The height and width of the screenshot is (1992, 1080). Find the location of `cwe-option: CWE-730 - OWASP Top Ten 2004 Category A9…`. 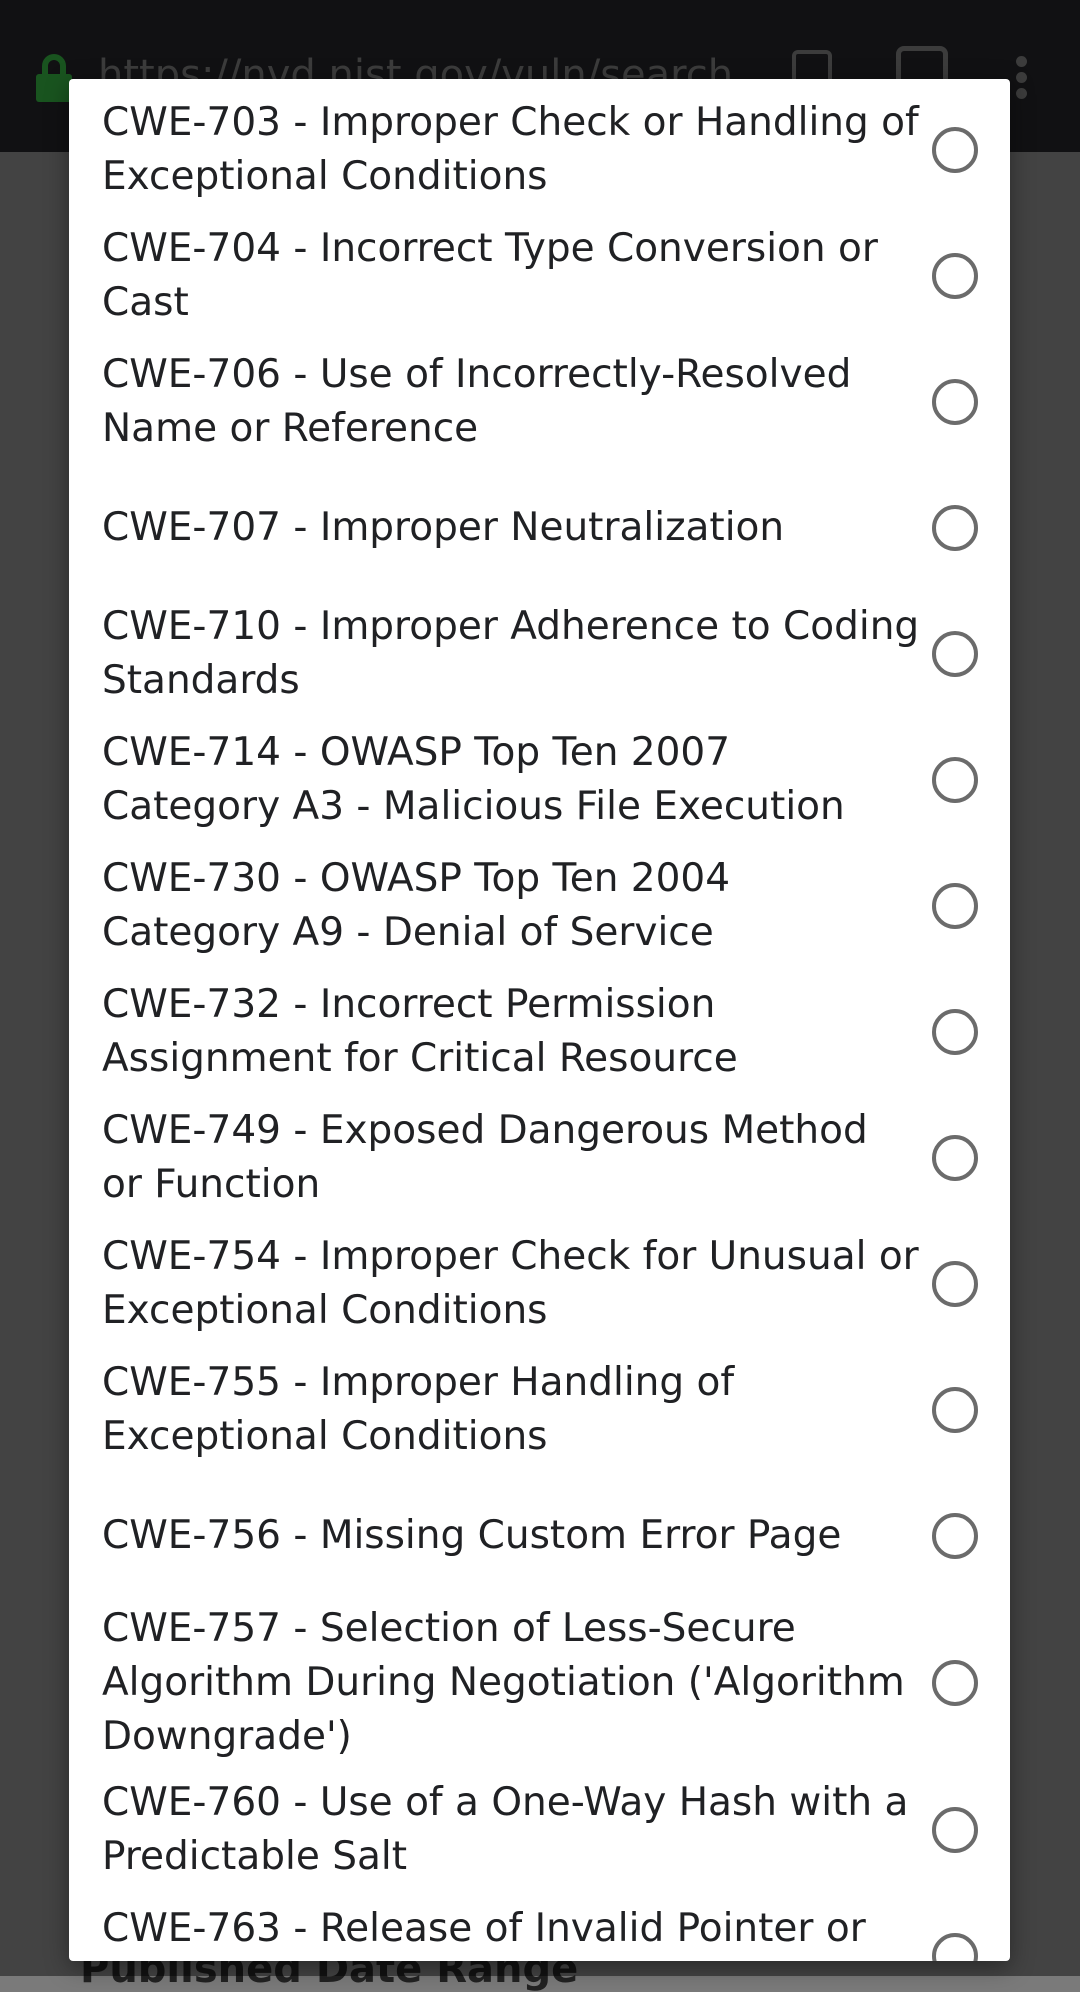

cwe-option: CWE-730 - OWASP Top Ten 2004 Category A9… is located at coordinates (539, 906).